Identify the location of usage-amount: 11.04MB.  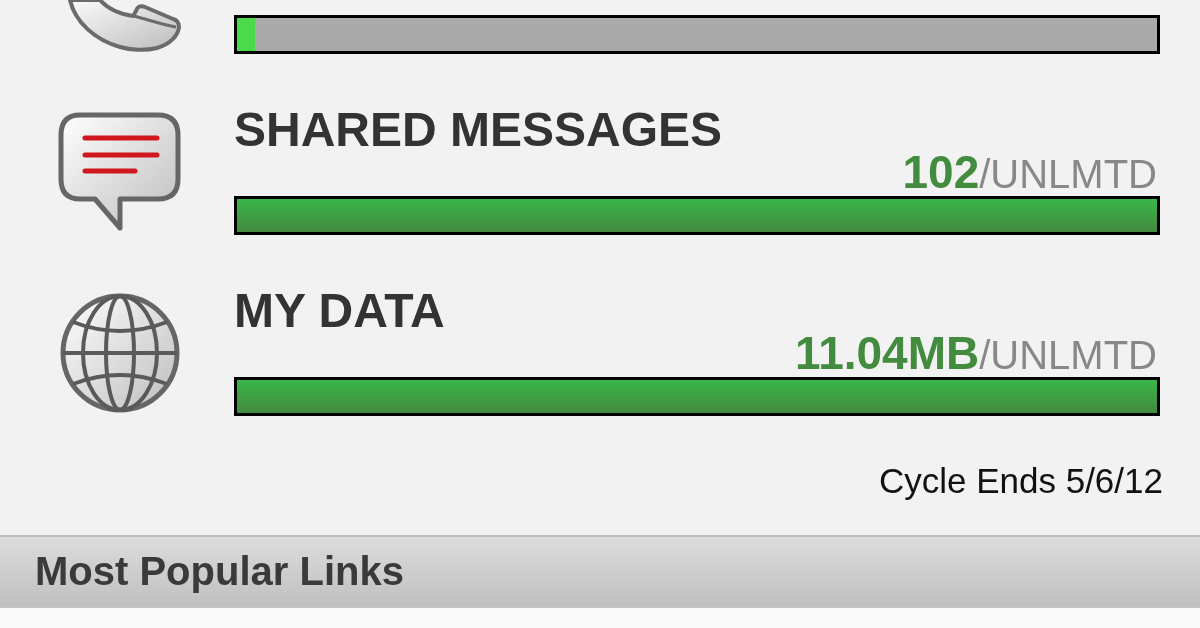
(887, 353).